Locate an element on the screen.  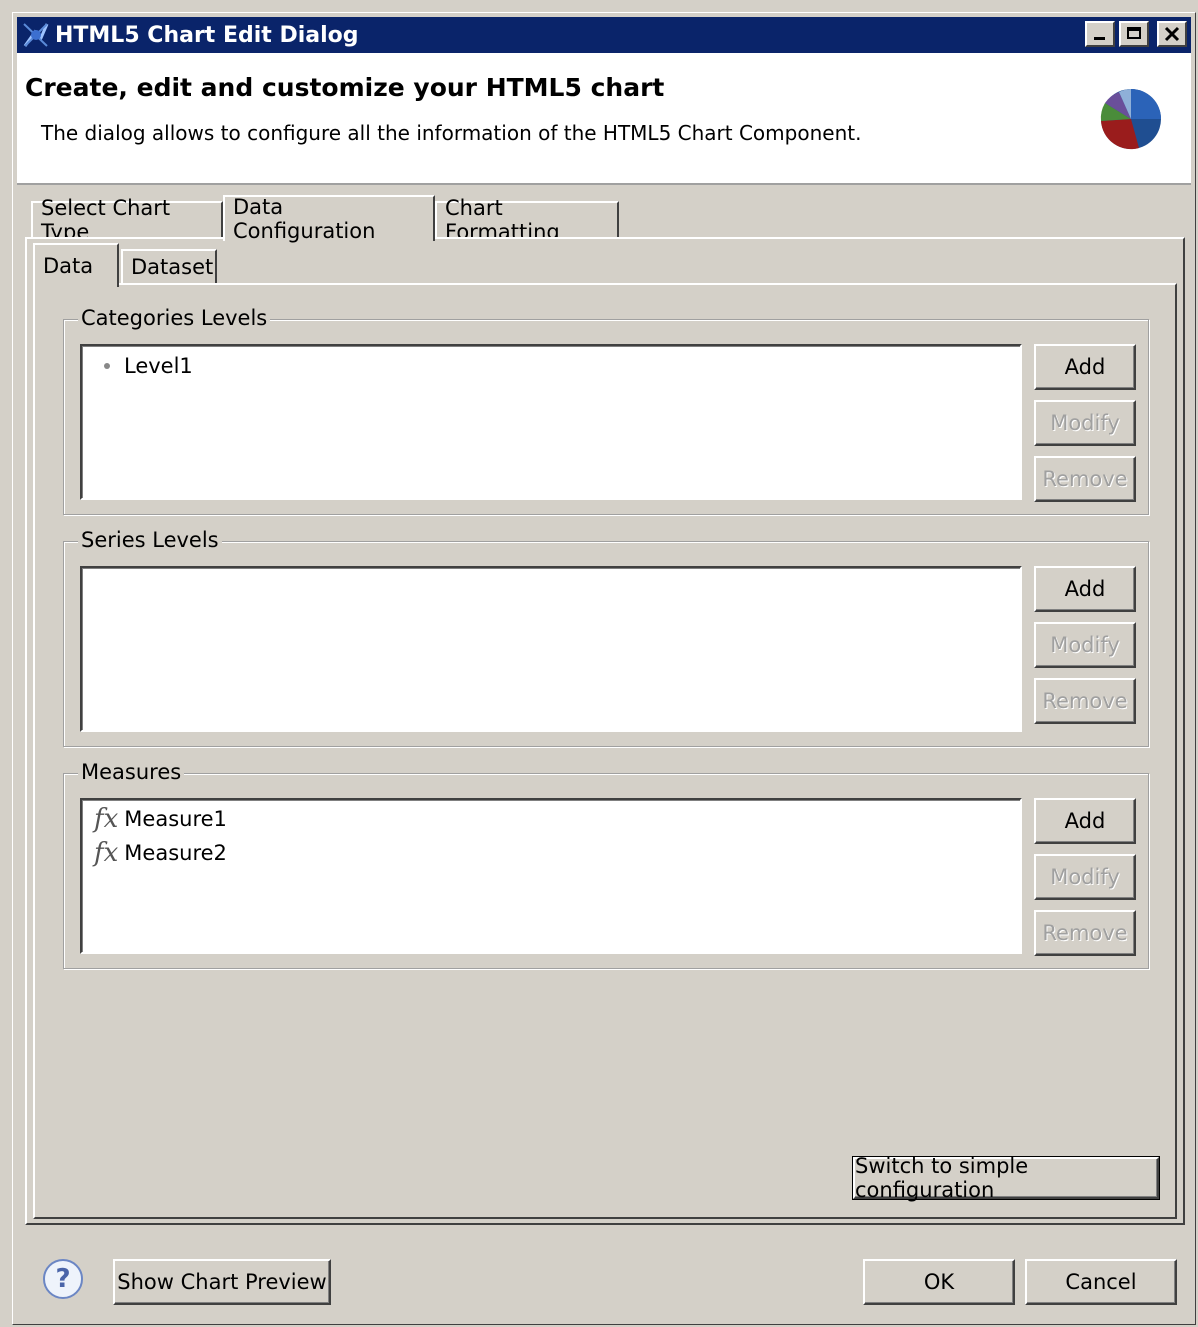
series-list is located at coordinates (551, 649).